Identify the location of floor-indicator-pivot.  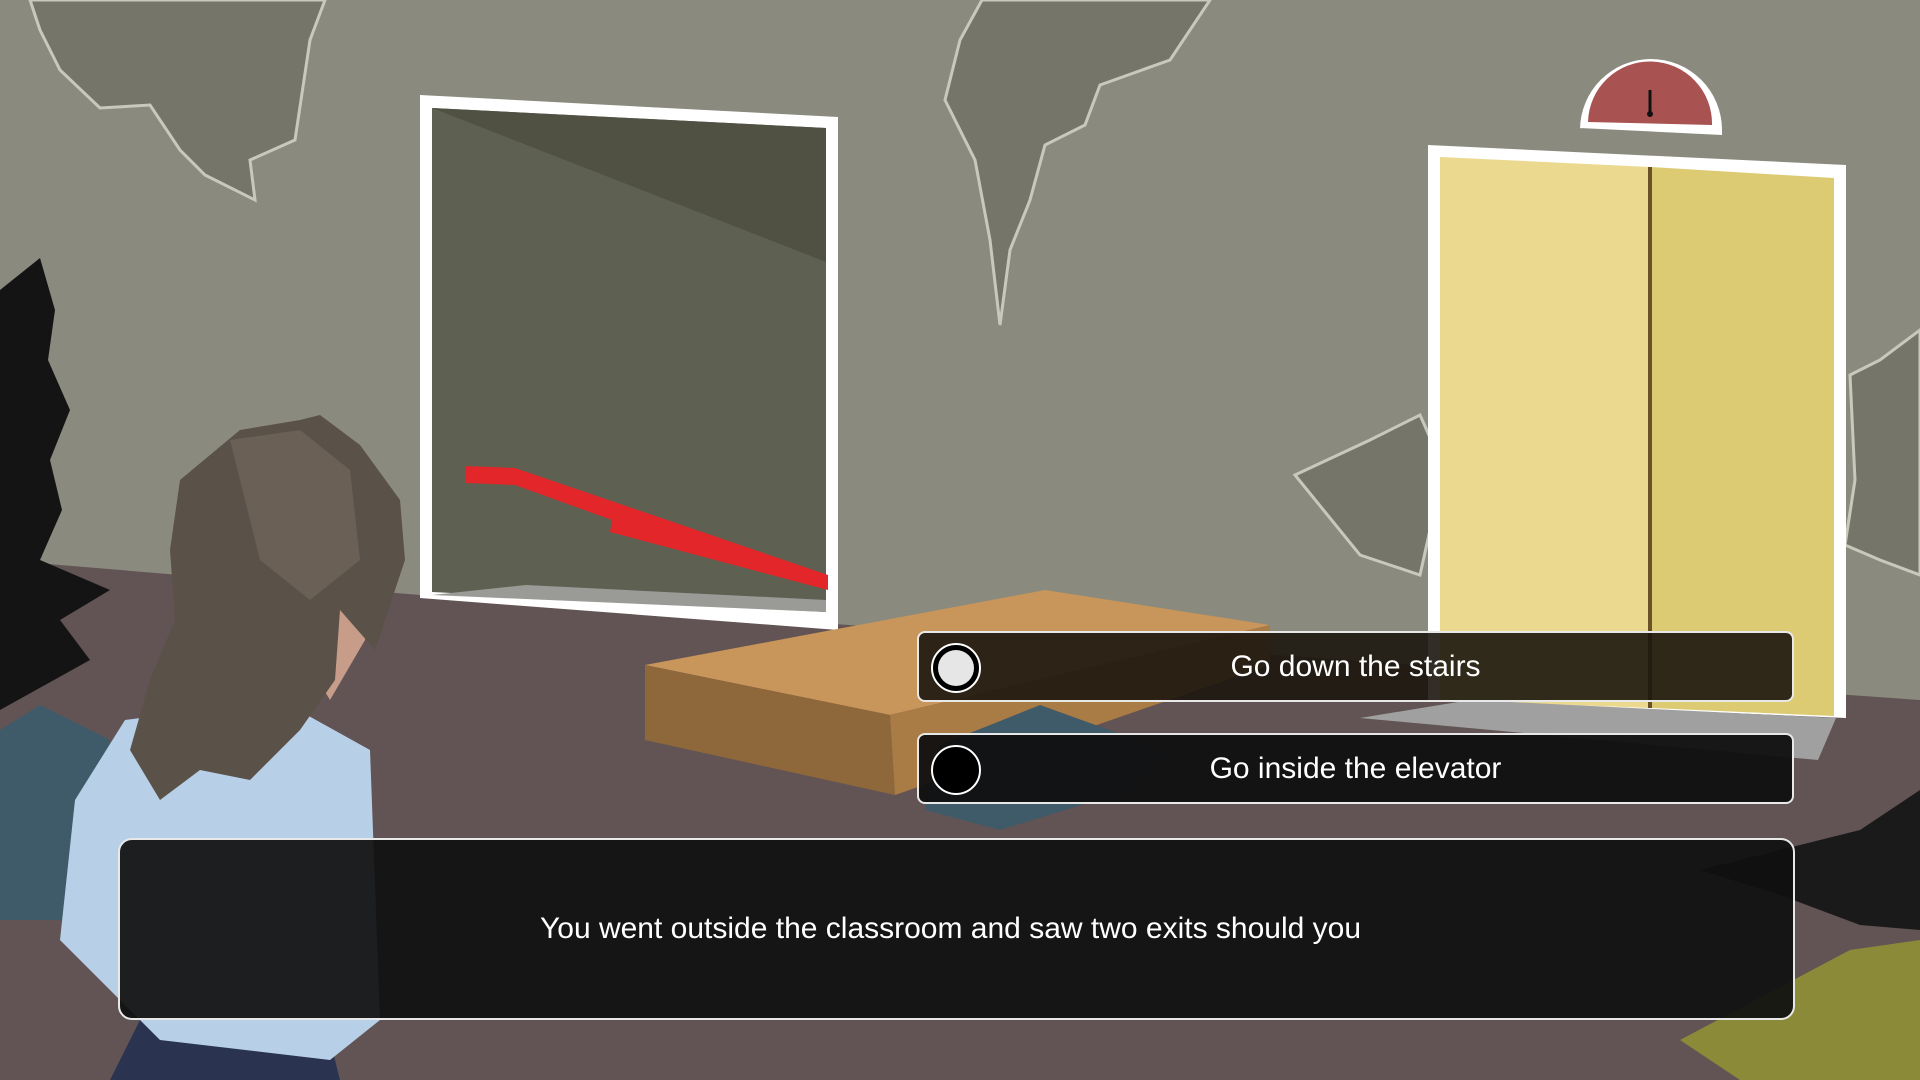
(1650, 114).